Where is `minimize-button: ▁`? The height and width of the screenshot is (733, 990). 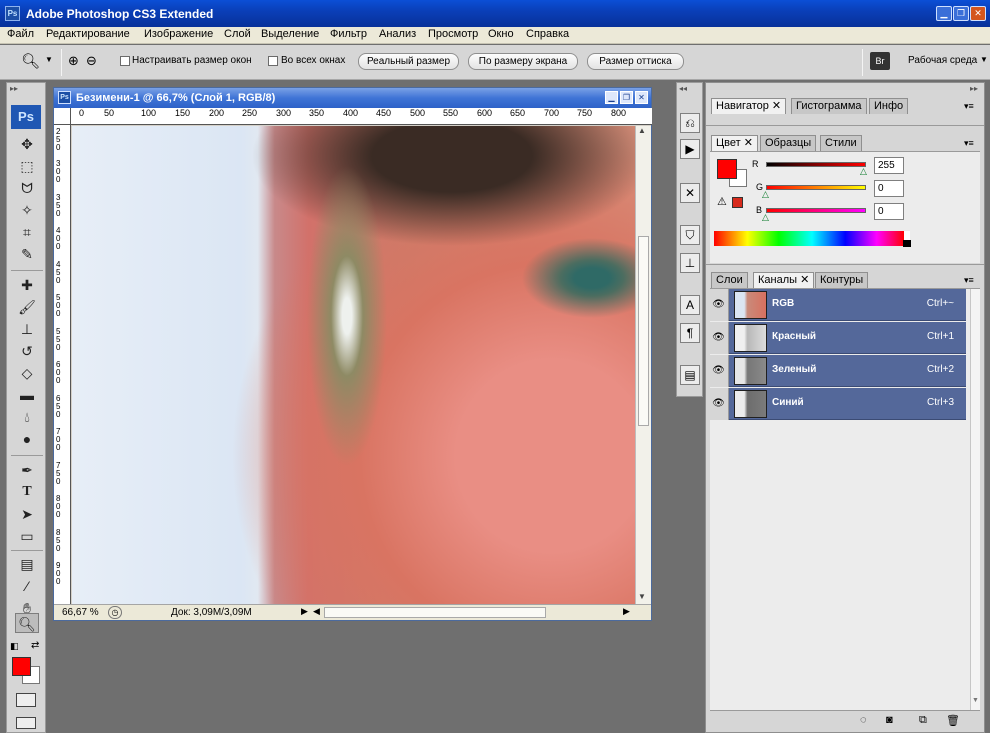
minimize-button: ▁ is located at coordinates (944, 13).